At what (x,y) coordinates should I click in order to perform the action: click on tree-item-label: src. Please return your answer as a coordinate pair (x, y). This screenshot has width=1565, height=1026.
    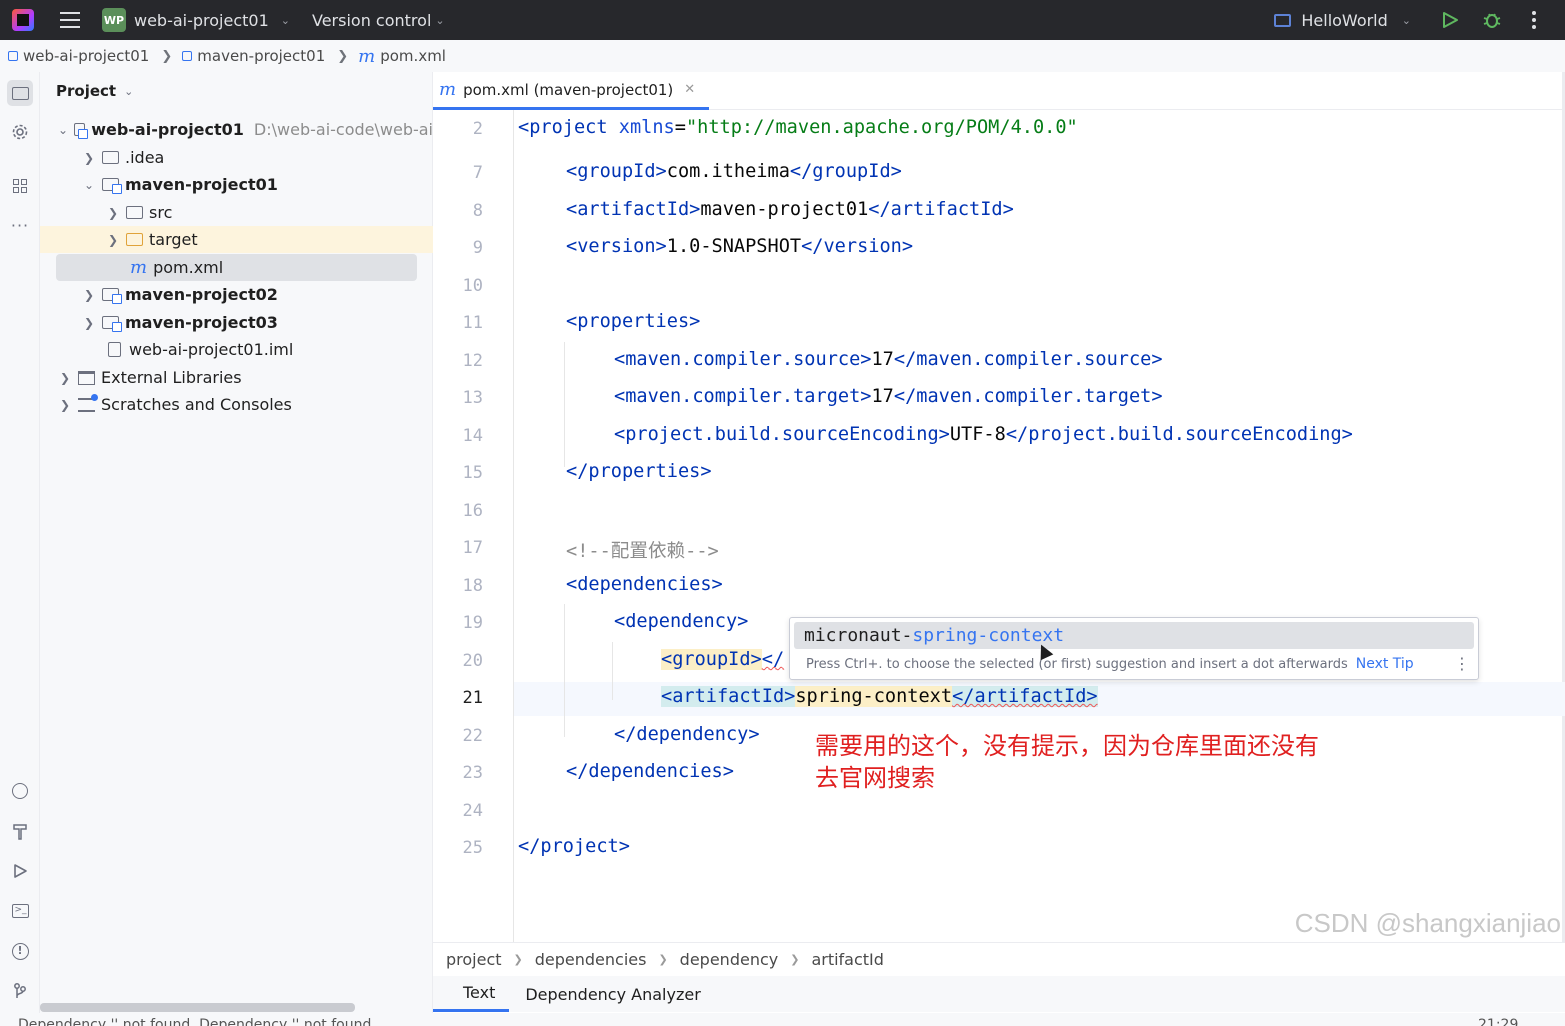
    Looking at the image, I should click on (161, 212).